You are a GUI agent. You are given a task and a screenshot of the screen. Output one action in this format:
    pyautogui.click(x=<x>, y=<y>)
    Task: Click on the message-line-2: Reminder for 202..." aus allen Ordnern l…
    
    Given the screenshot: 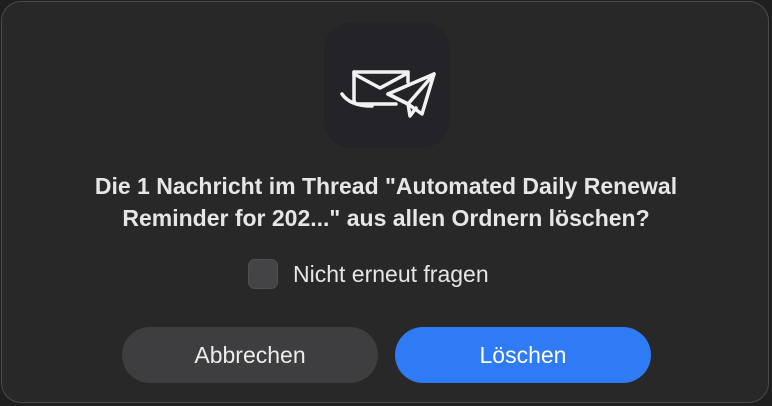 What is the action you would take?
    pyautogui.click(x=386, y=218)
    